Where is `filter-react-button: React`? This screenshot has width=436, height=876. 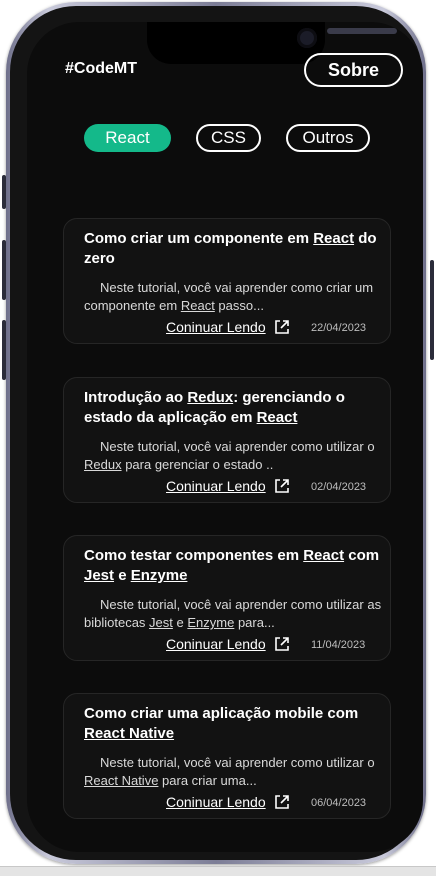
filter-react-button: React is located at coordinates (127, 138).